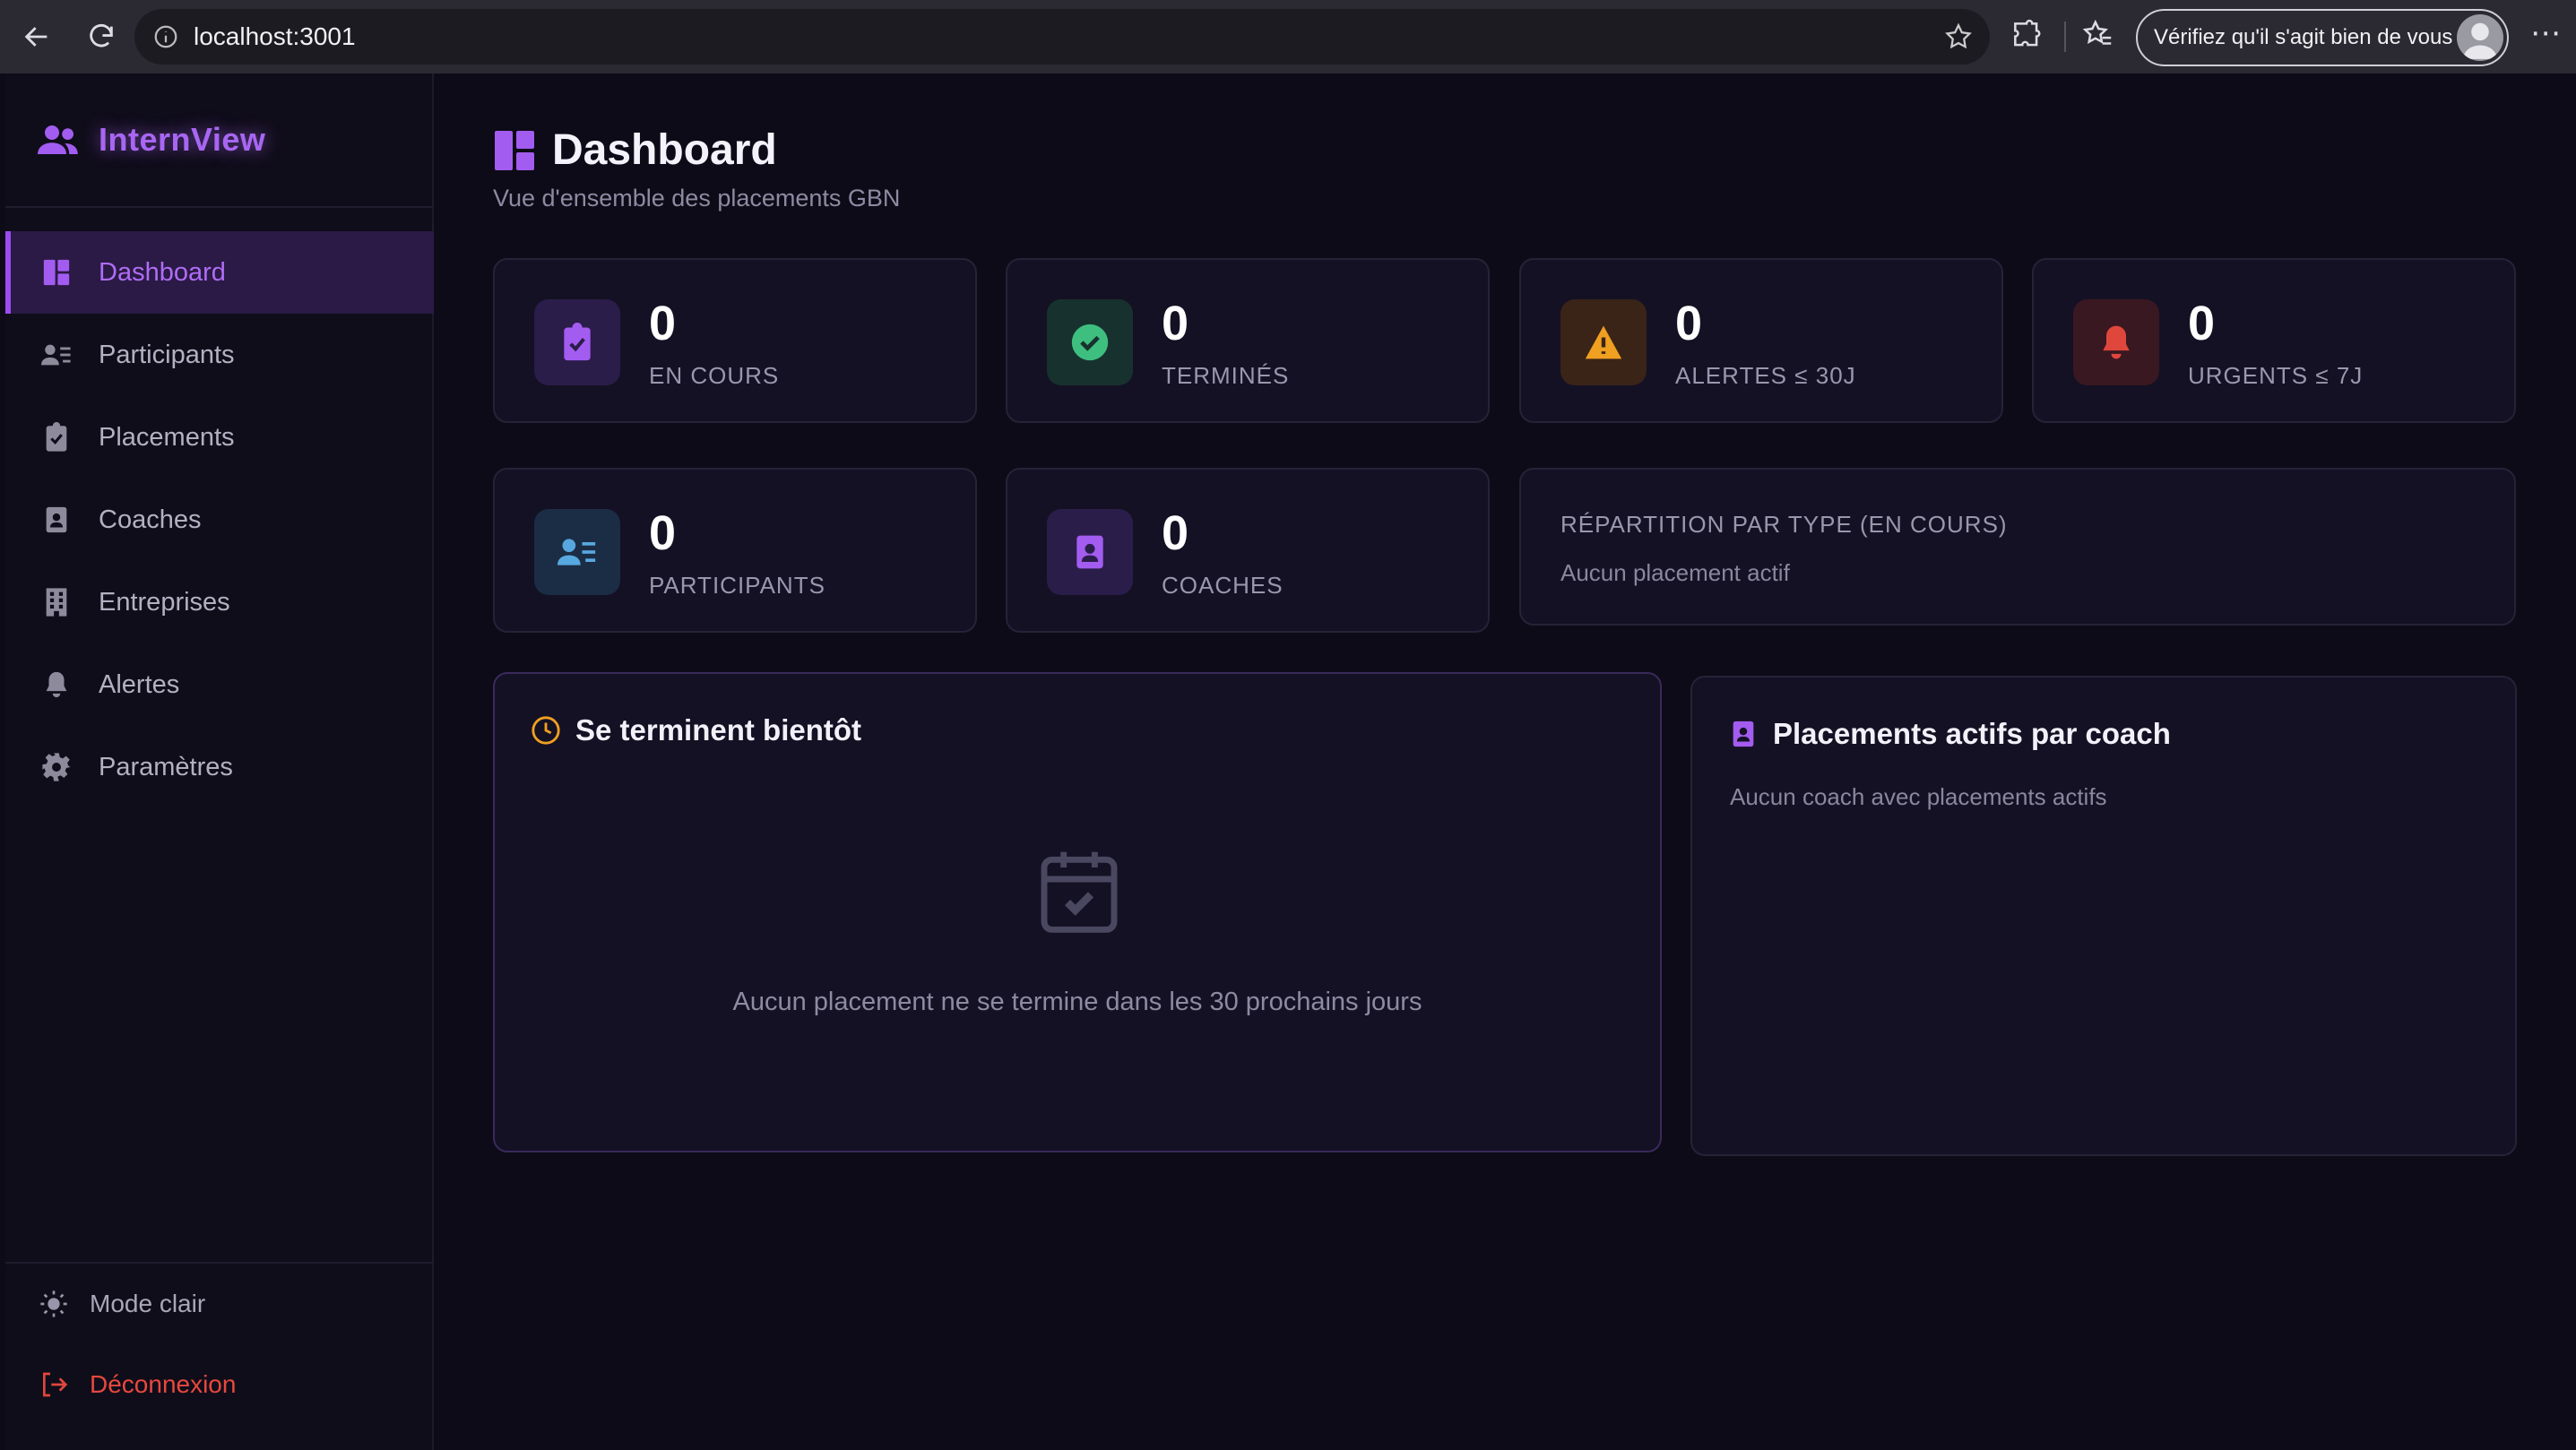 Image resolution: width=2576 pixels, height=1450 pixels. Describe the element at coordinates (2065, 37) in the screenshot. I see `toolbar-divider` at that location.